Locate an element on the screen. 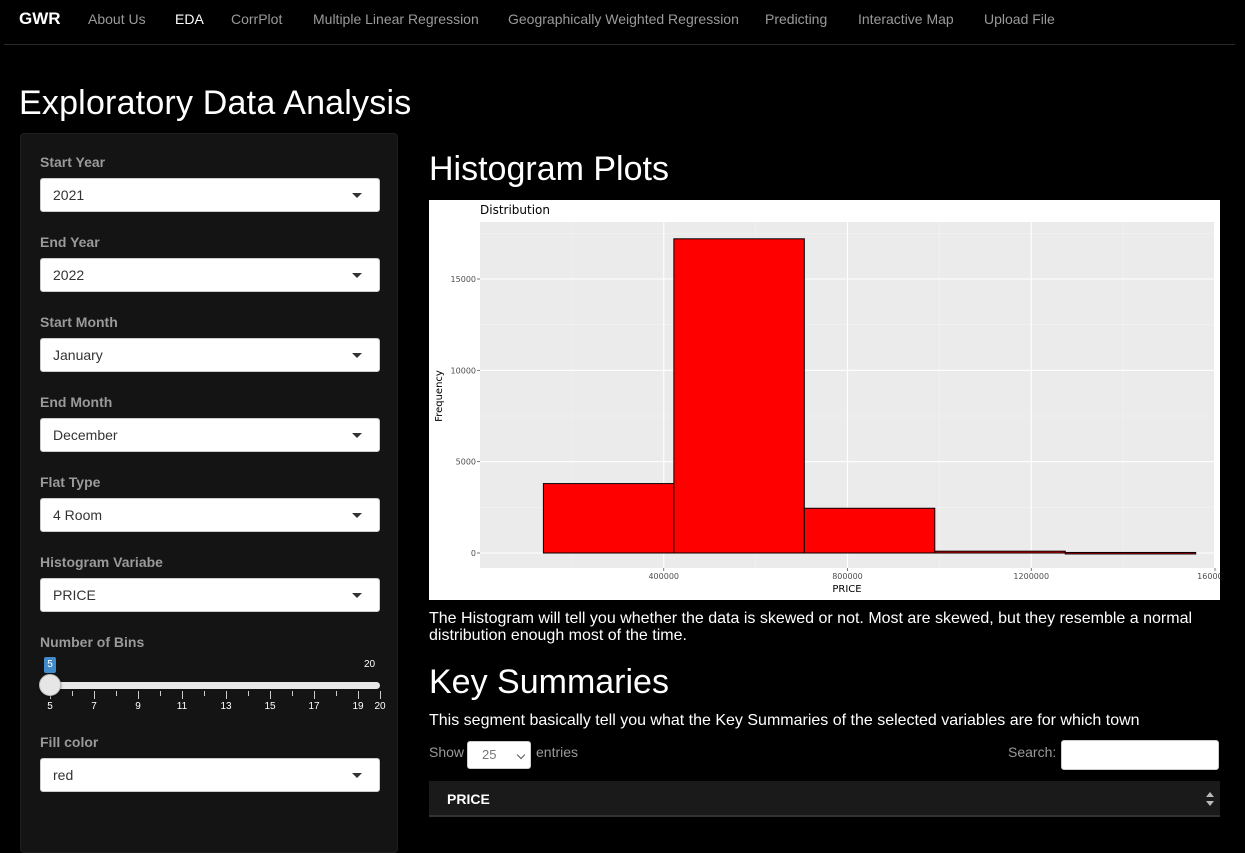  nav-about-us: About Us is located at coordinates (117, 19).